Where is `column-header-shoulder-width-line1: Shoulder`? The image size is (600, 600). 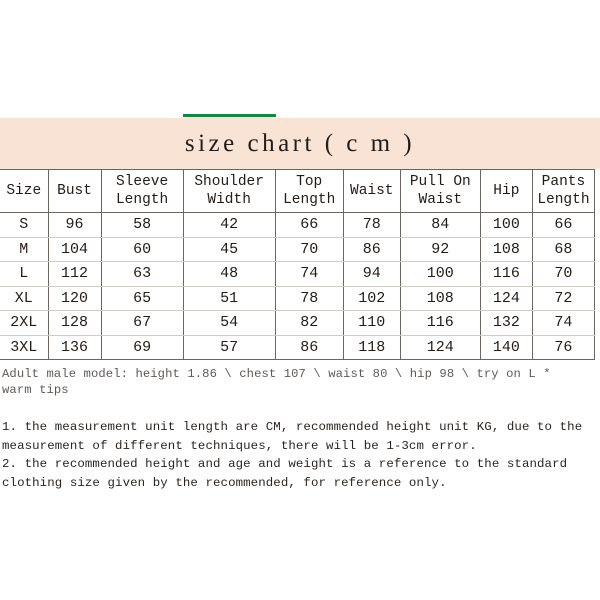
column-header-shoulder-width-line1: Shoulder is located at coordinates (229, 181).